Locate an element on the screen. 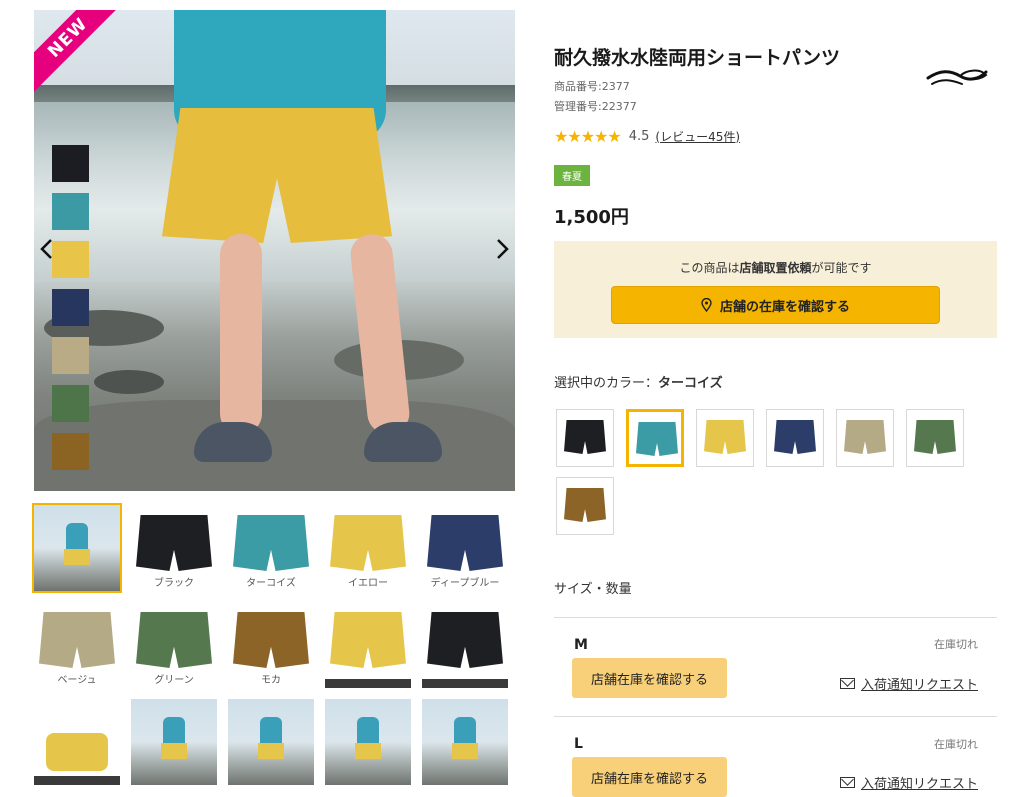  selected-color-label: 選択中のカラー：ターコイズ is located at coordinates (638, 383).